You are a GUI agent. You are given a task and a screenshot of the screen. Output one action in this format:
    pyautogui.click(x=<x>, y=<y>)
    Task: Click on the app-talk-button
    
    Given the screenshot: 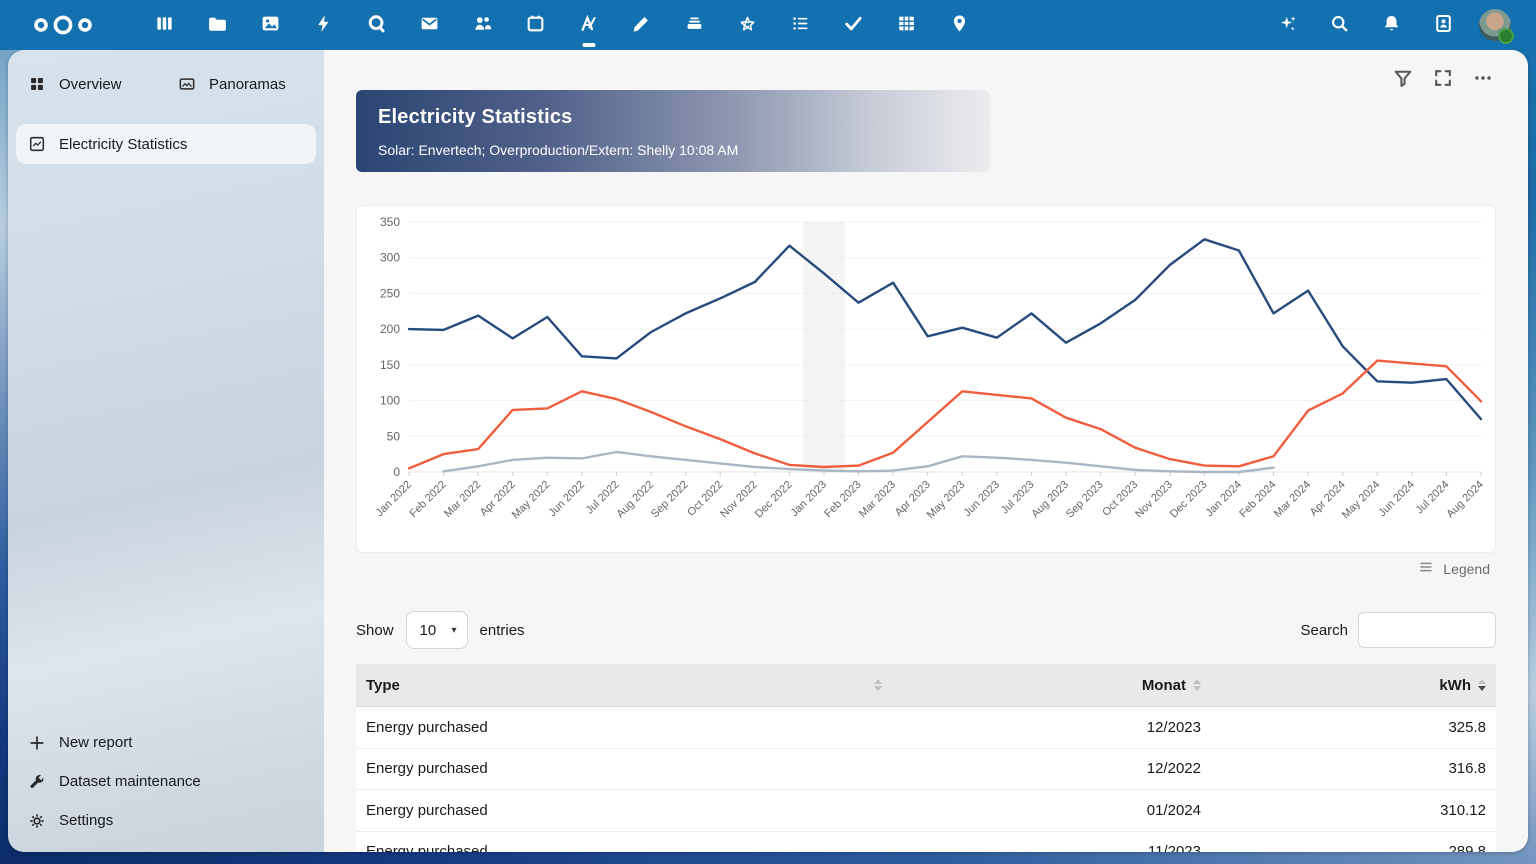 What is the action you would take?
    pyautogui.click(x=376, y=25)
    